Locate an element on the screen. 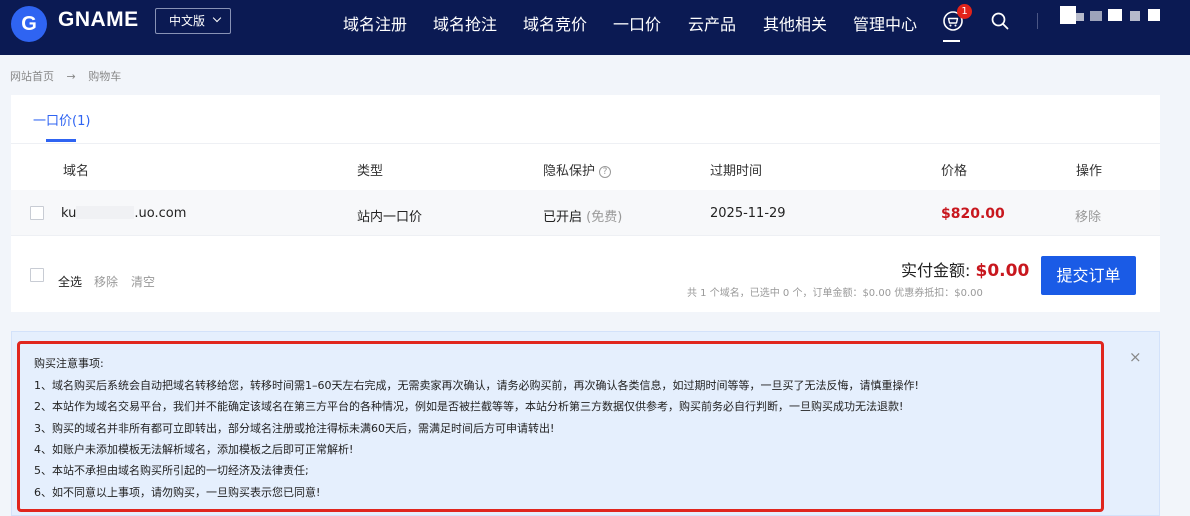 The height and width of the screenshot is (516, 1190). order-summary: 共 1 个域名，已选中 0 个，订单金额：$0.00 优惠券抵扣：$0.00 is located at coordinates (835, 293).